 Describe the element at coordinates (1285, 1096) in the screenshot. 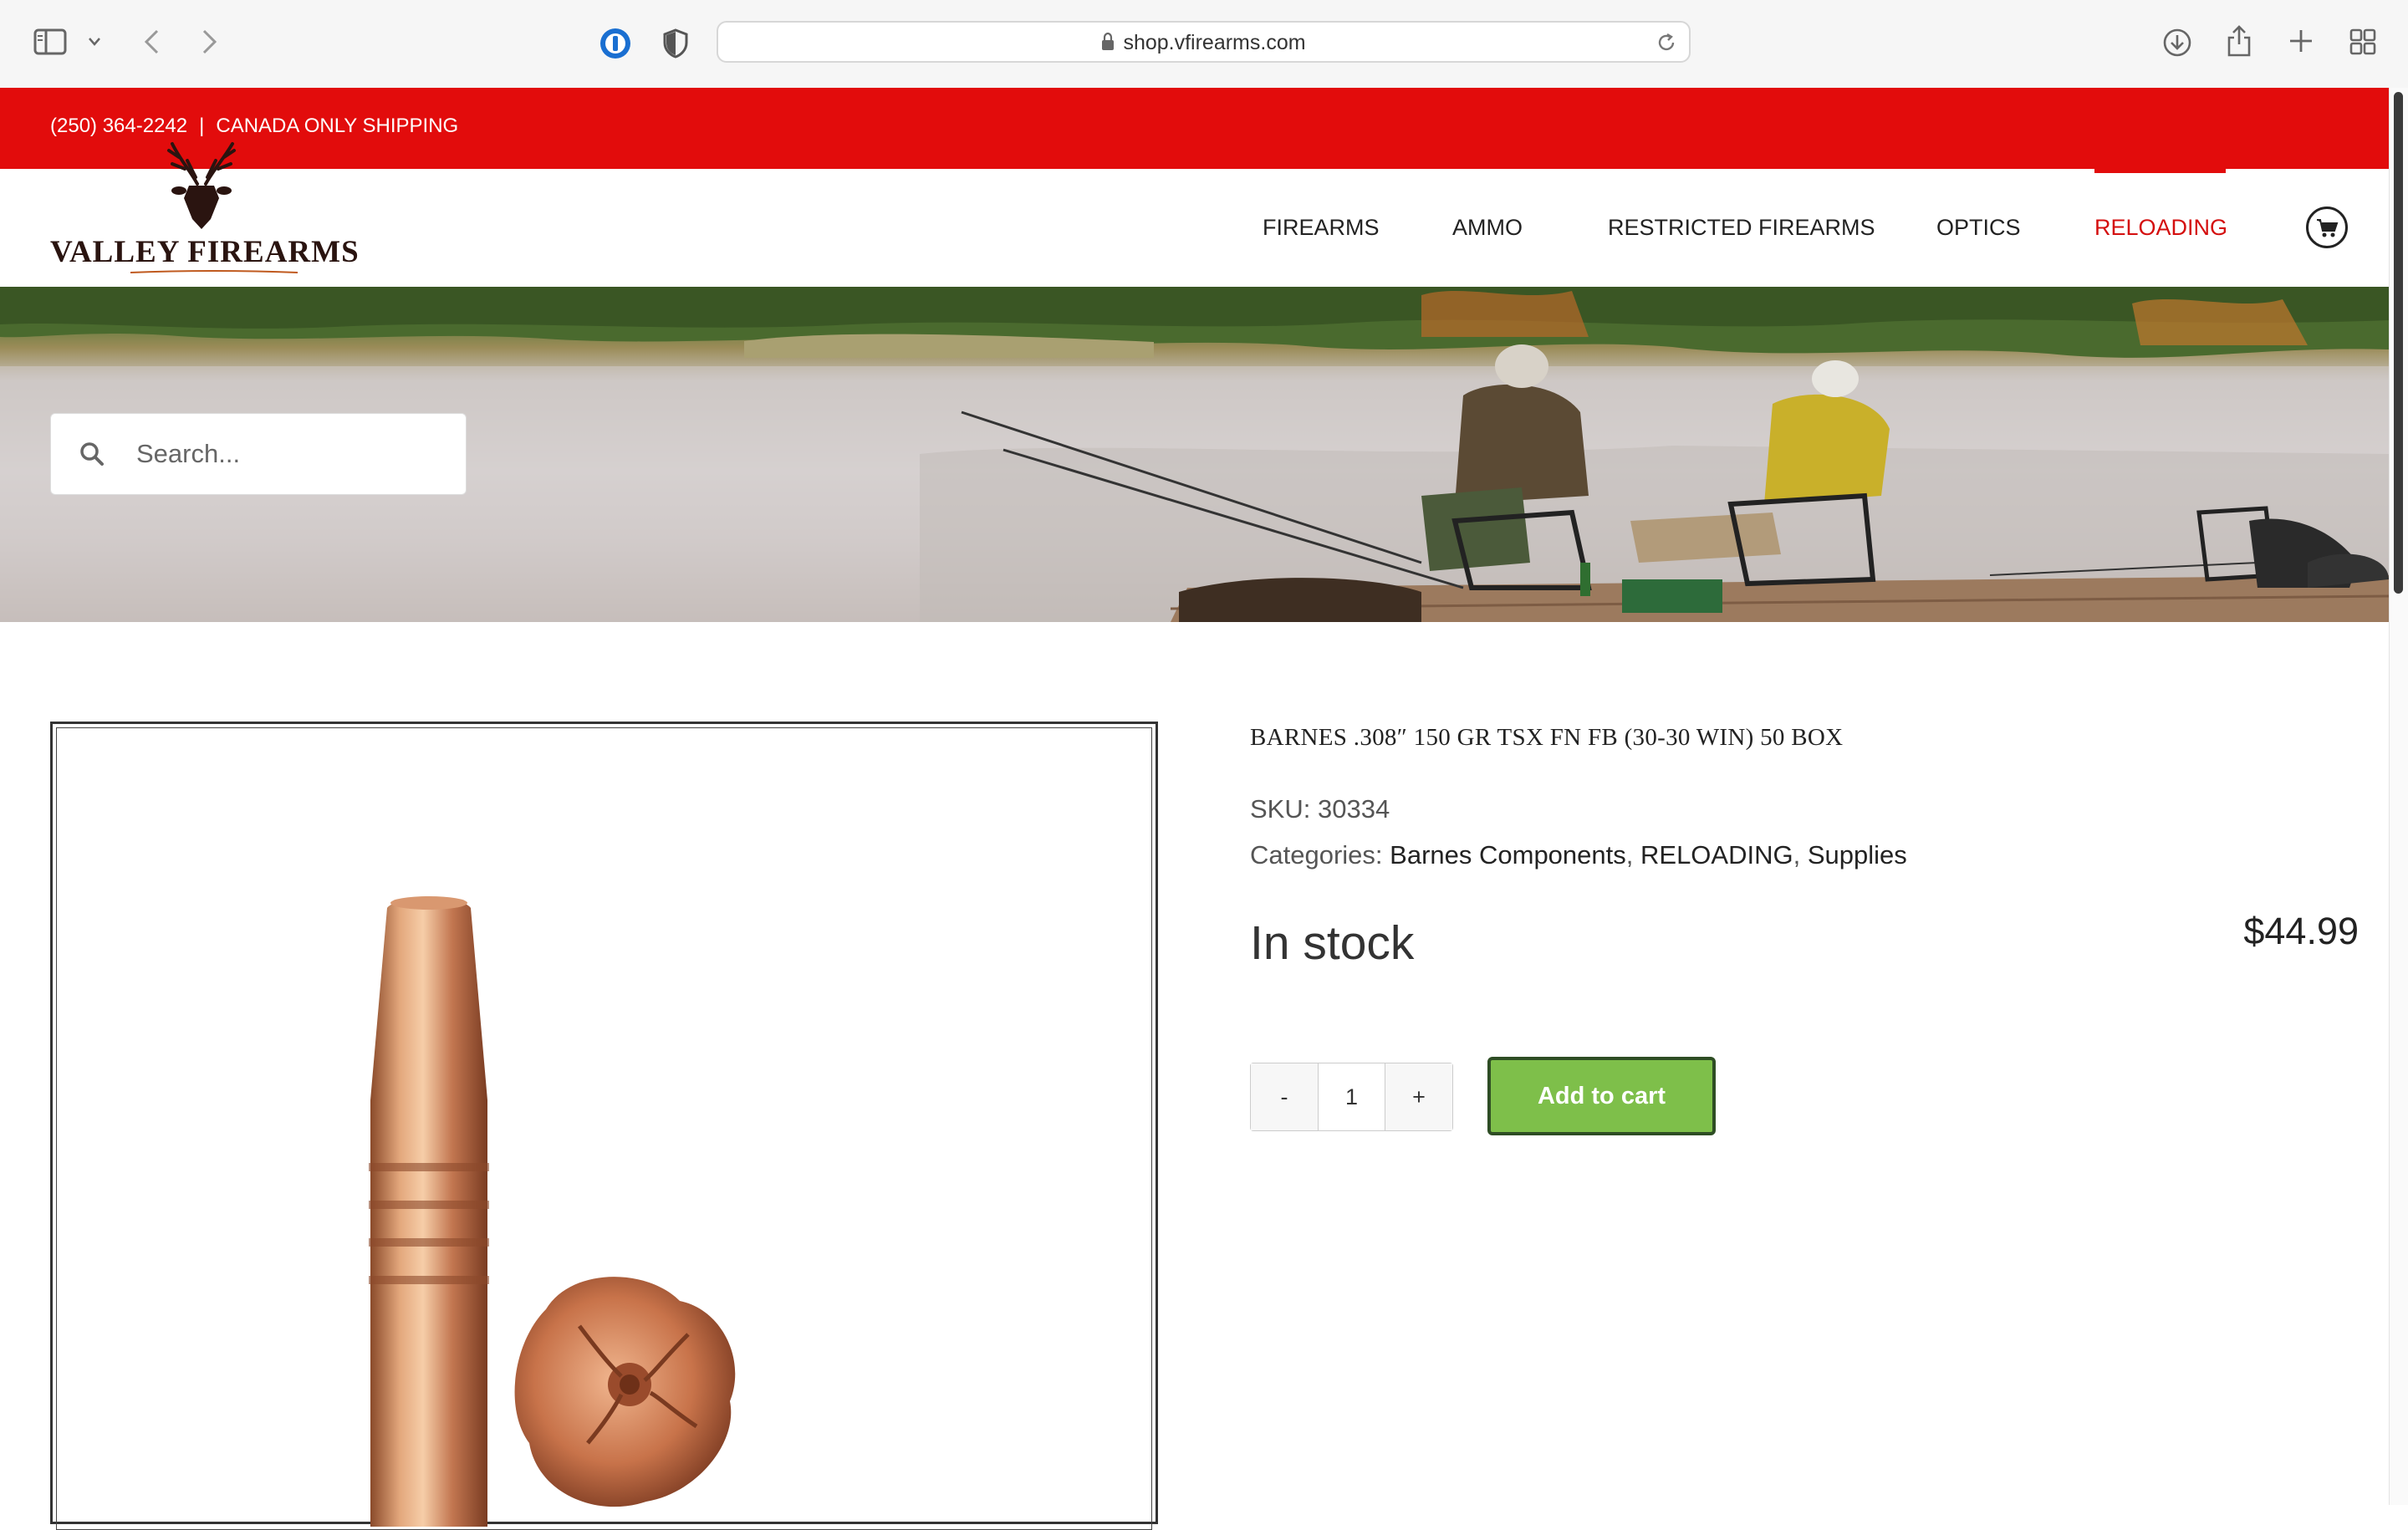

I see `quantity-decrease-button: -` at that location.